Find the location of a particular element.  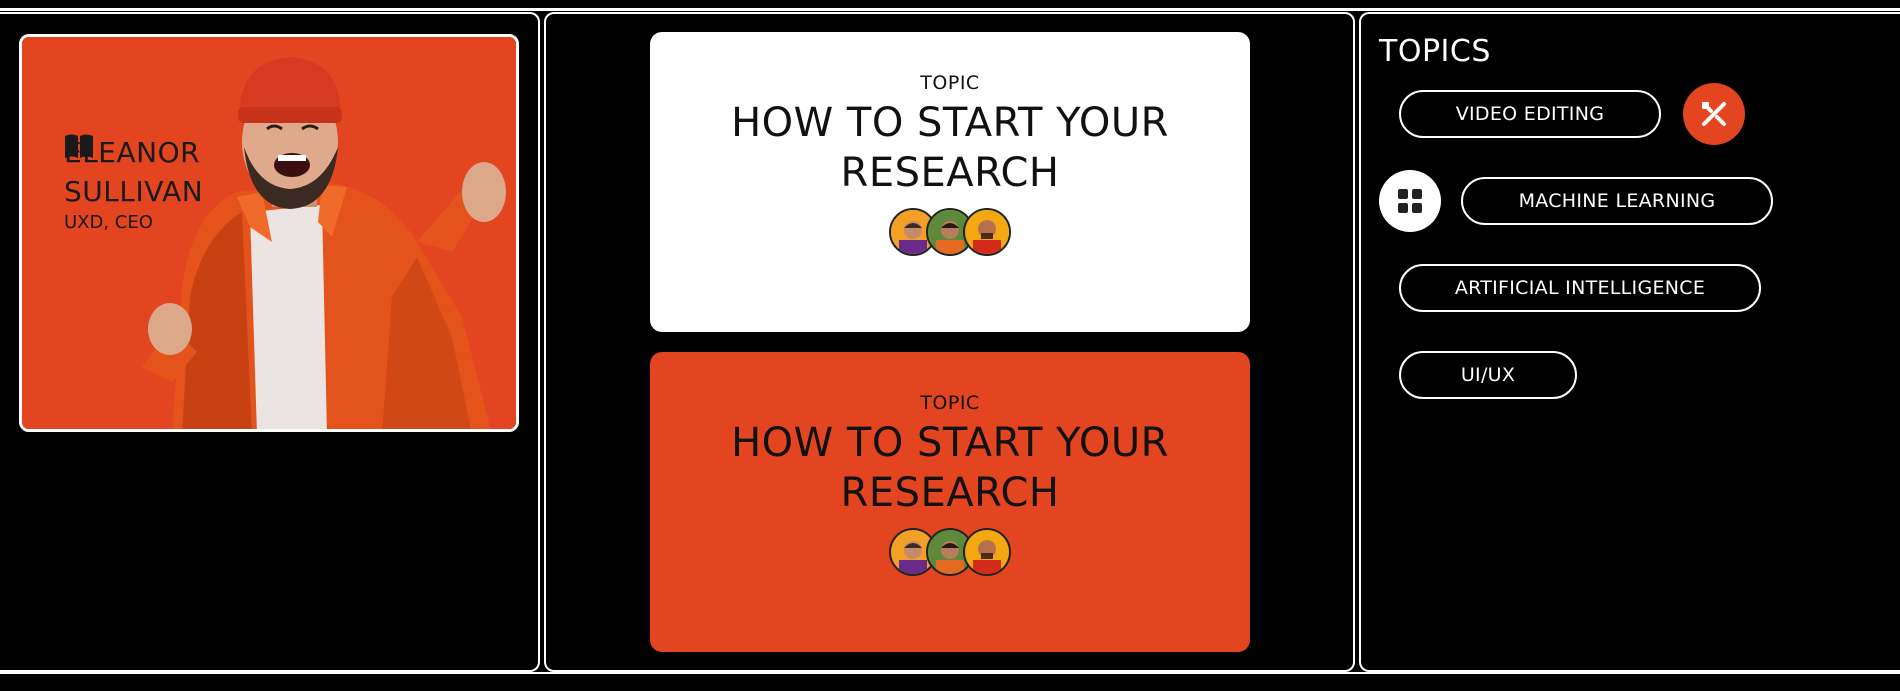

grid-icon is located at coordinates (1410, 201).